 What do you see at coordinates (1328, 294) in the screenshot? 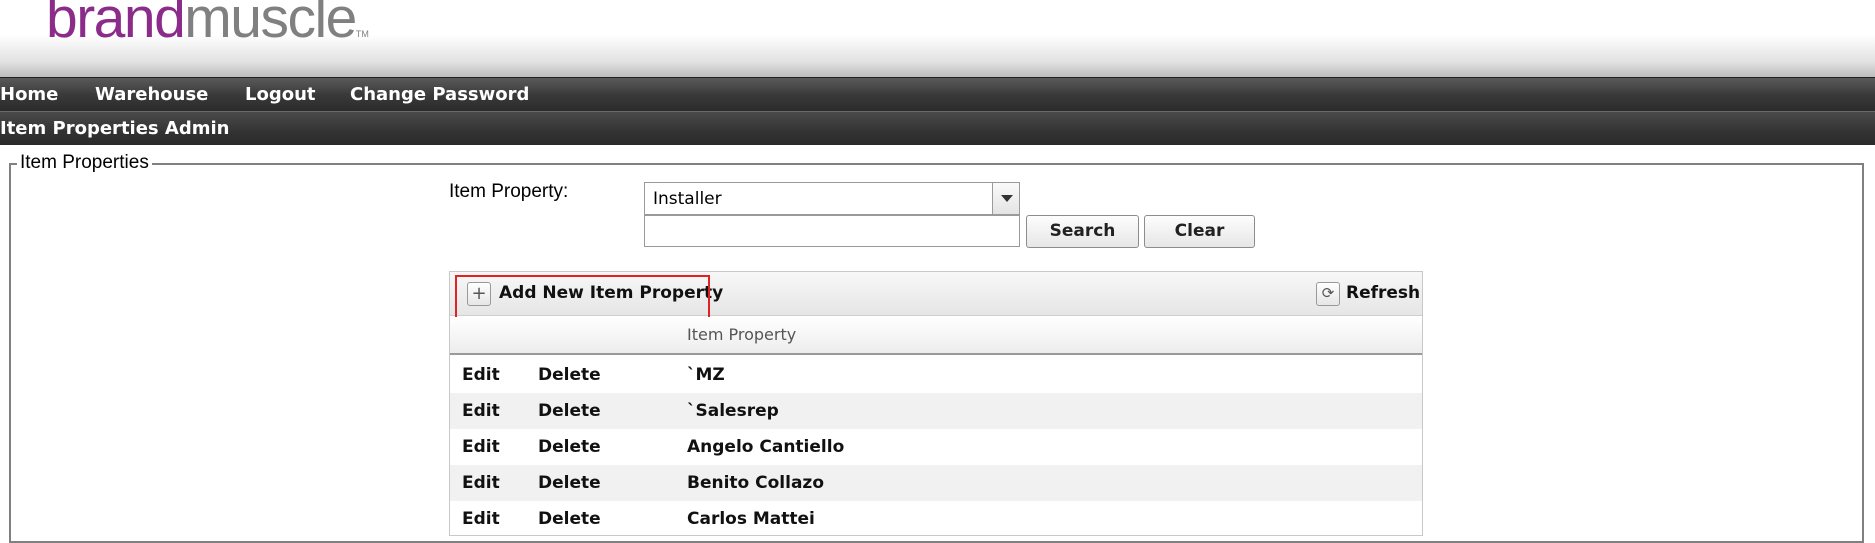
I see `refresh-icon: ⟳` at bounding box center [1328, 294].